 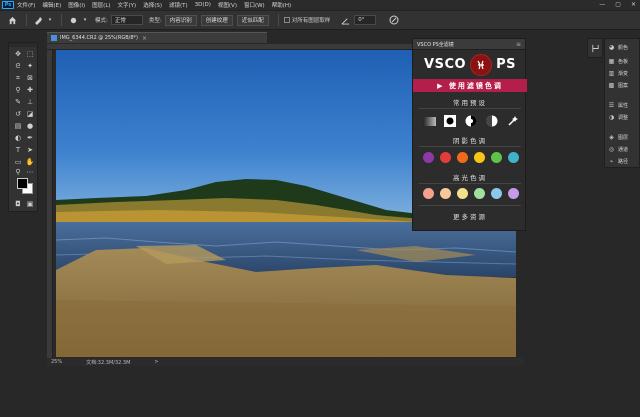 I want to click on shadow-color-green, so click(x=496, y=157).